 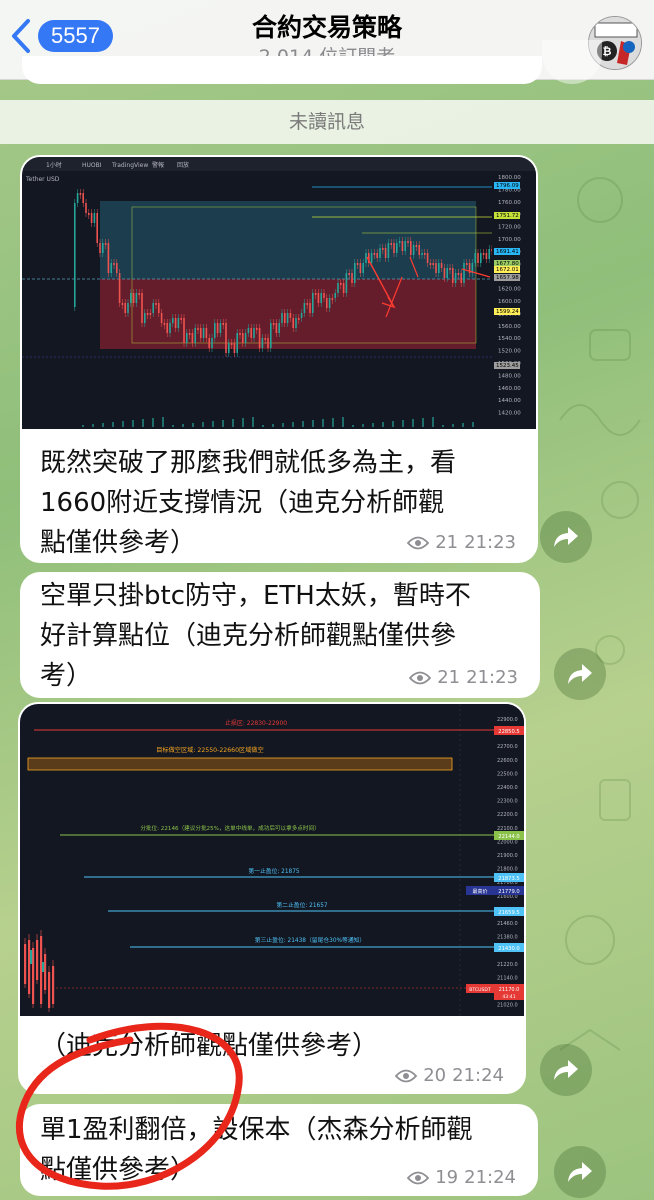 I want to click on last-price-name: BTCUSDT, so click(x=480, y=990).